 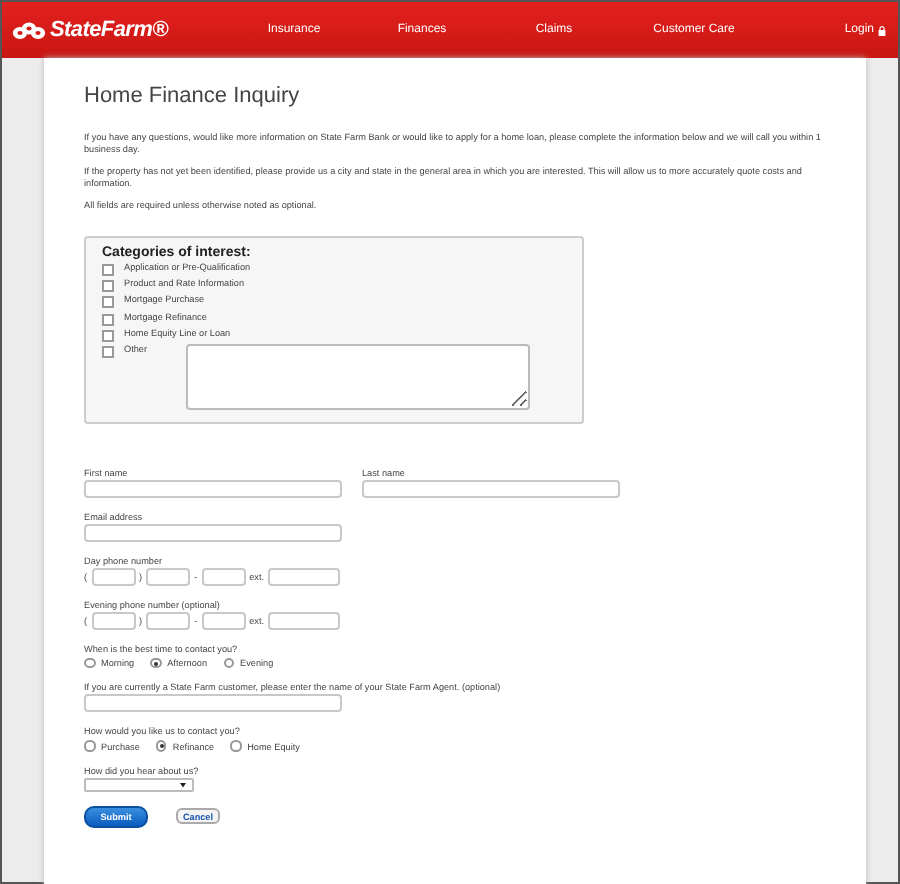 I want to click on other-text-area, so click(x=357, y=376).